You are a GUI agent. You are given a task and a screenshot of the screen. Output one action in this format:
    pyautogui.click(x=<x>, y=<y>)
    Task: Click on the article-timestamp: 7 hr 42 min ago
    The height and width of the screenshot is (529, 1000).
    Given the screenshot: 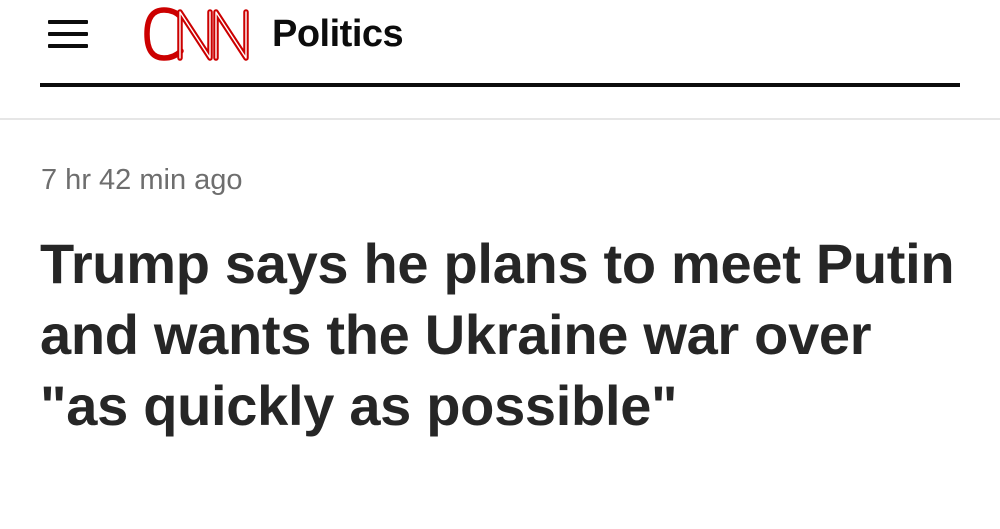 What is the action you would take?
    pyautogui.click(x=142, y=180)
    